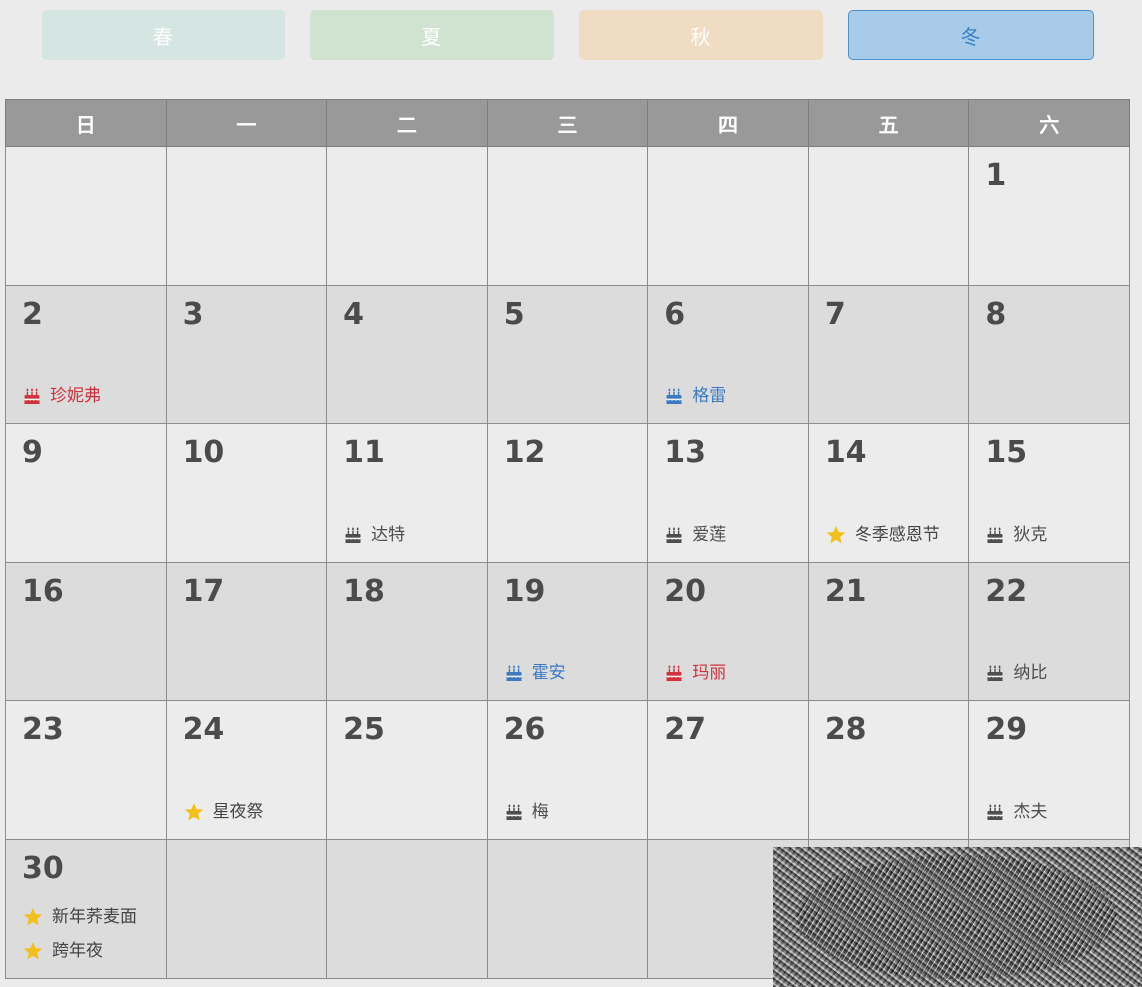 This screenshot has height=987, width=1142. I want to click on season-button-winter: 冬, so click(971, 35).